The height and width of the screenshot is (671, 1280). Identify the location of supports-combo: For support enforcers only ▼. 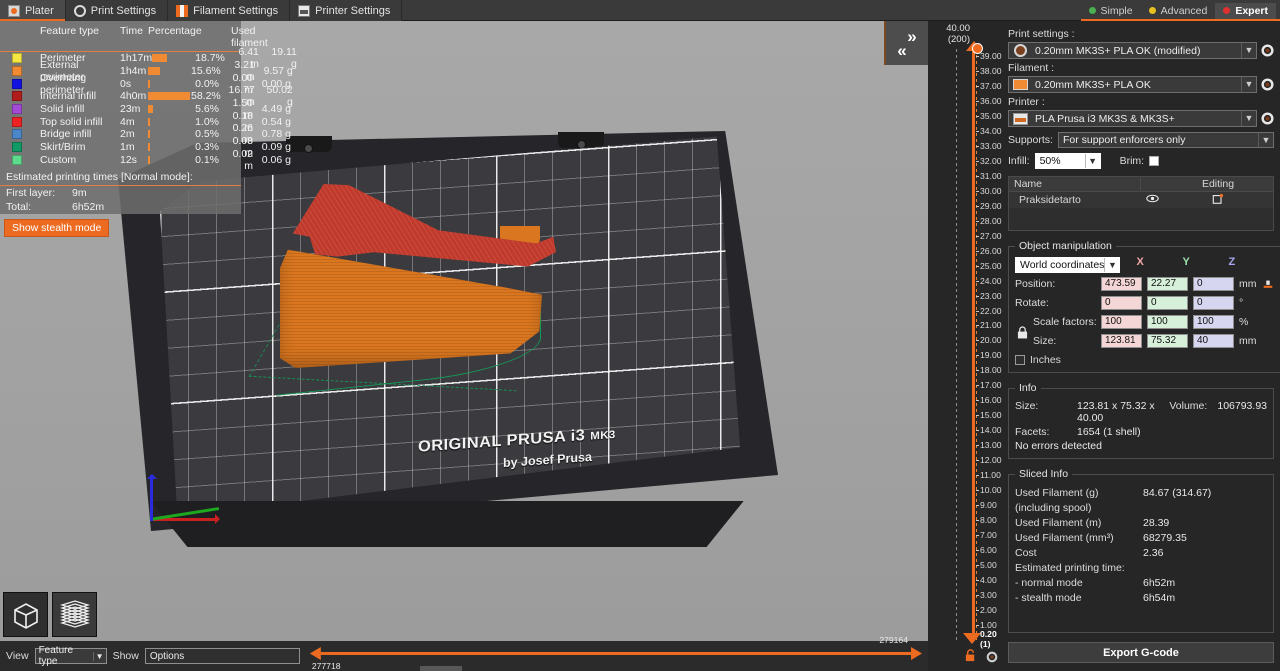
(1165, 140).